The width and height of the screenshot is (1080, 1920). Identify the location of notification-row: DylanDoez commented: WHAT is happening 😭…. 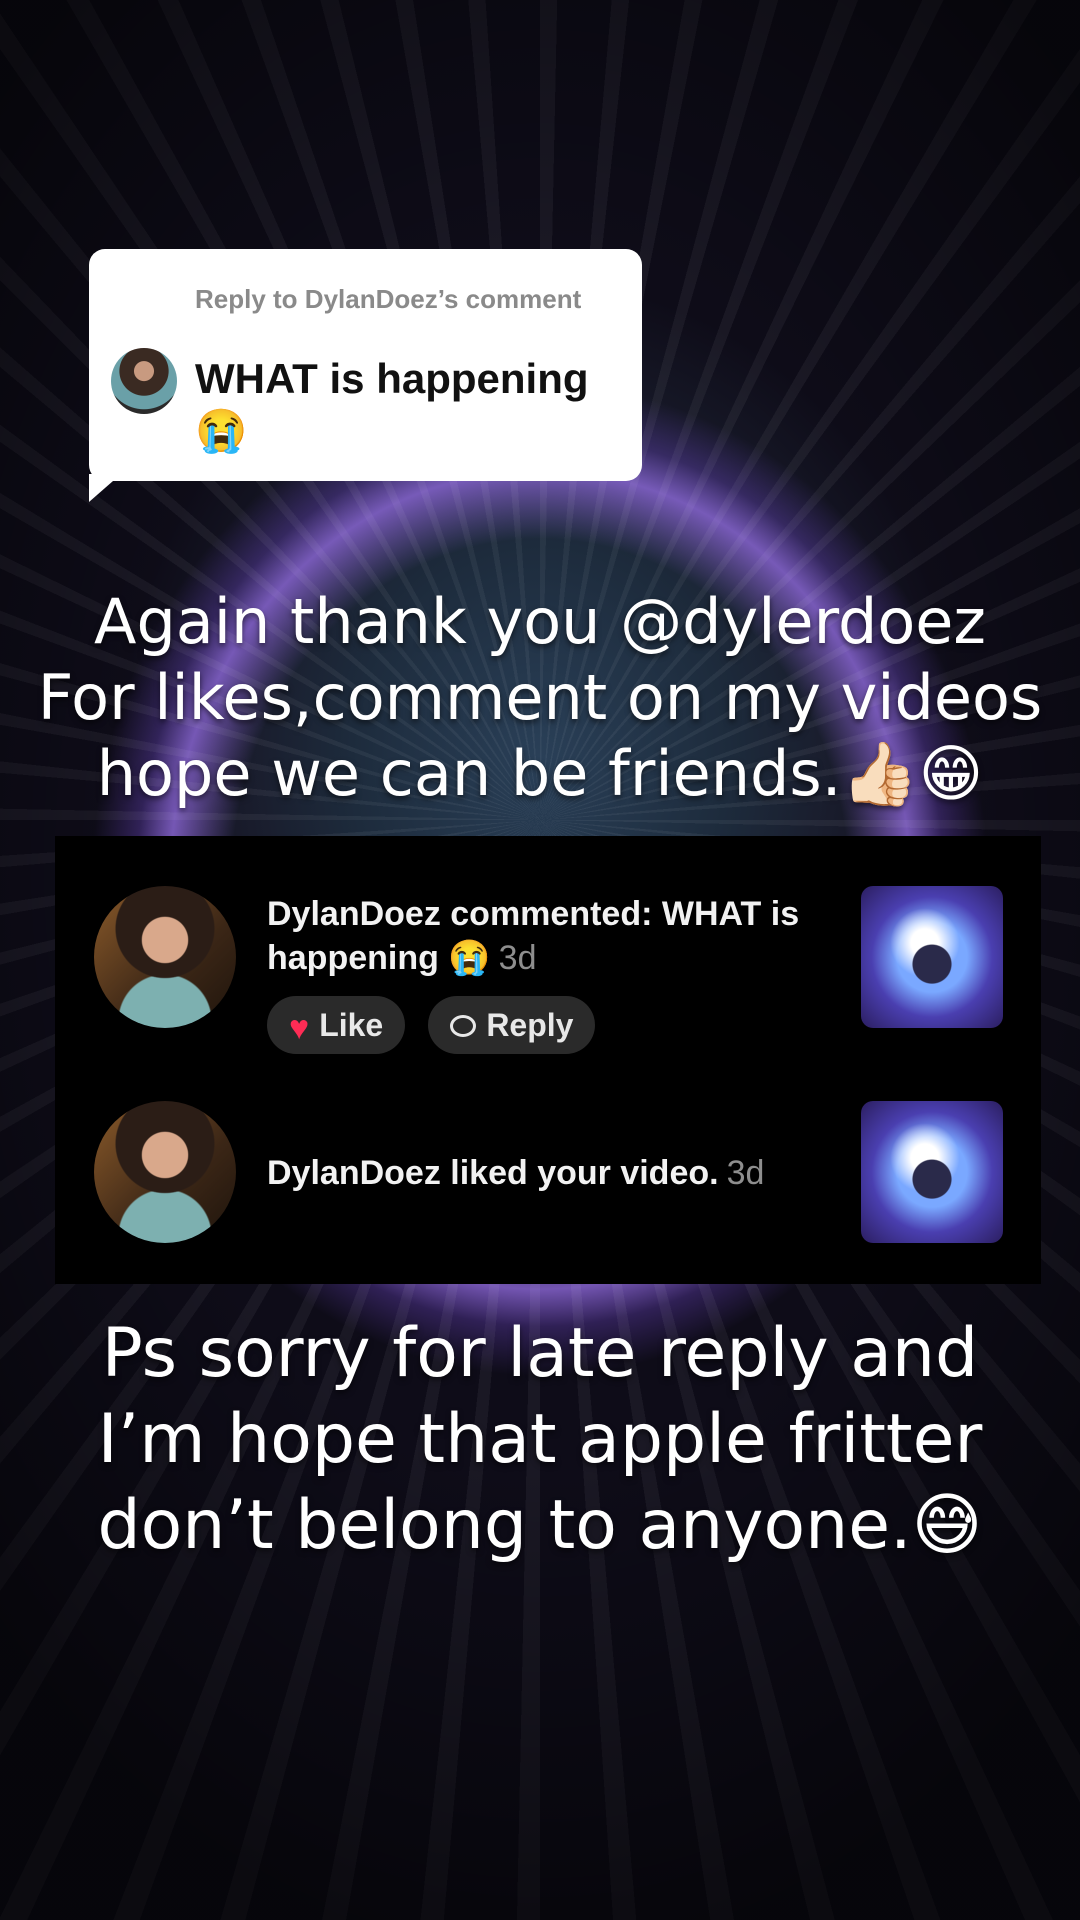
(548, 971).